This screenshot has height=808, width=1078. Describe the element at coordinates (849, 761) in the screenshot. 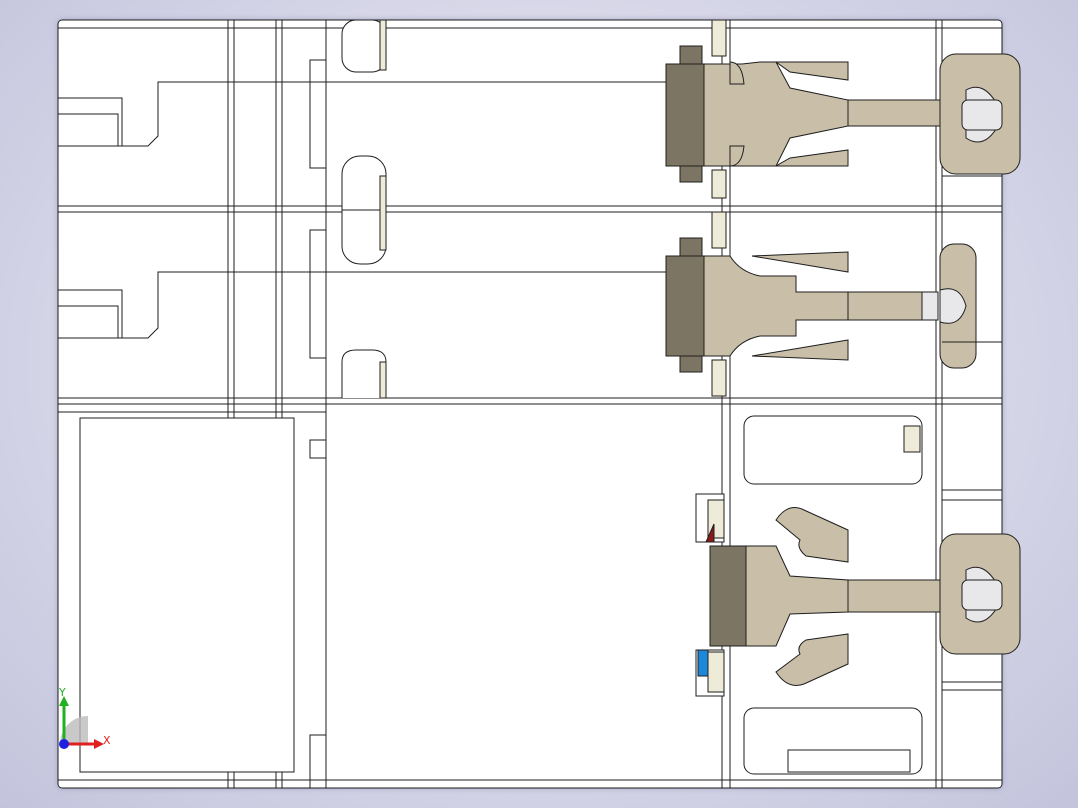

I see `terminal-label-plate` at that location.